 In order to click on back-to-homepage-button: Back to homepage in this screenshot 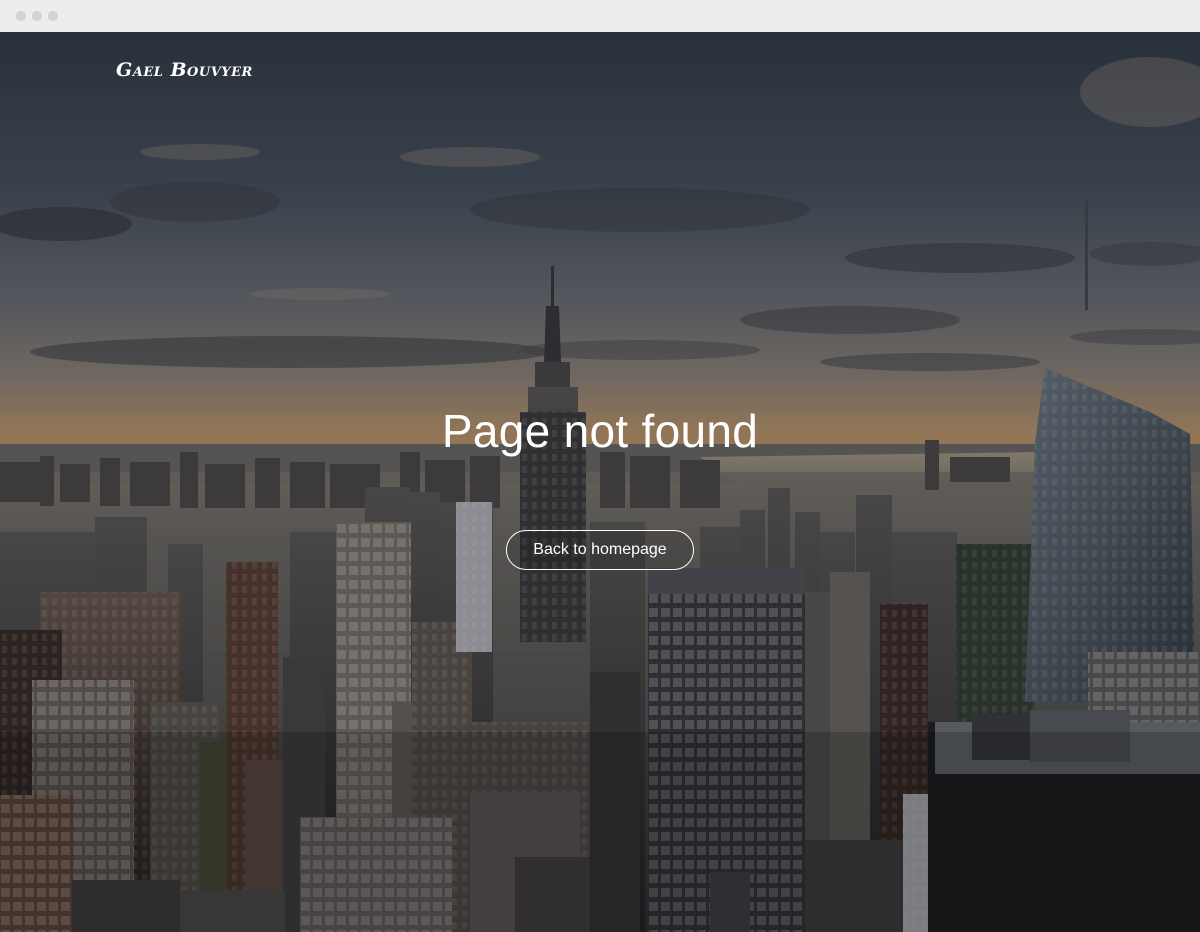, I will do `click(600, 550)`.